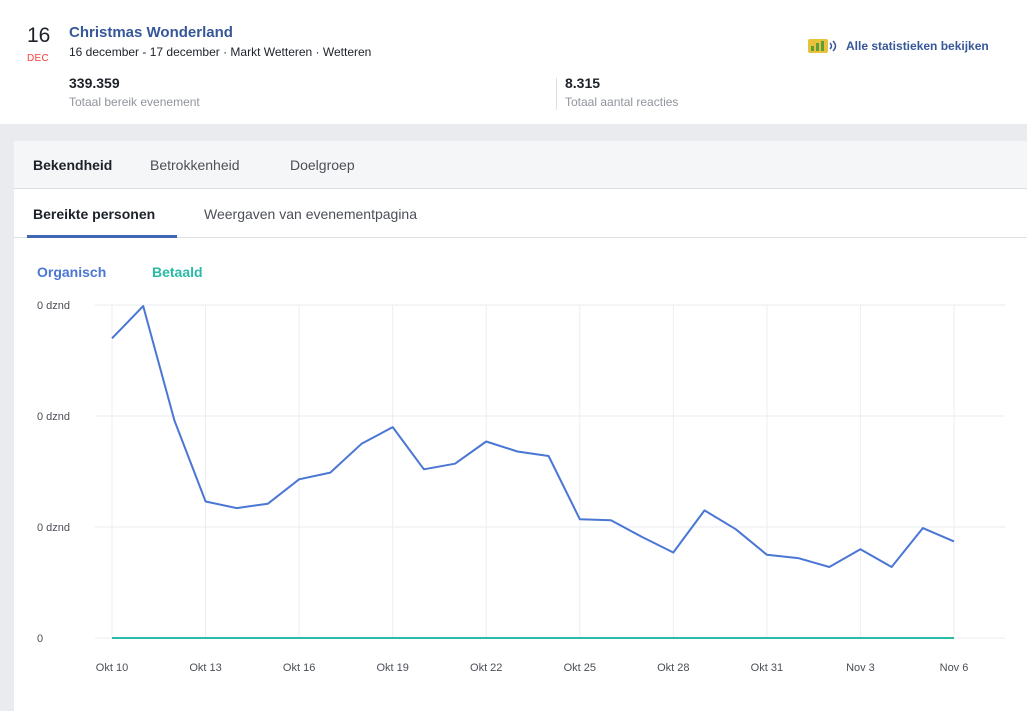 The height and width of the screenshot is (711, 1027). What do you see at coordinates (322, 165) in the screenshot?
I see `tab-doelgroep: Doelgroep` at bounding box center [322, 165].